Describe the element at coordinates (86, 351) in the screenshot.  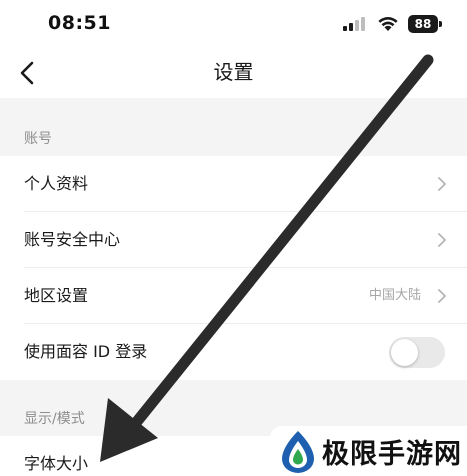
I see `row-label: 使用面容 ID 登录` at that location.